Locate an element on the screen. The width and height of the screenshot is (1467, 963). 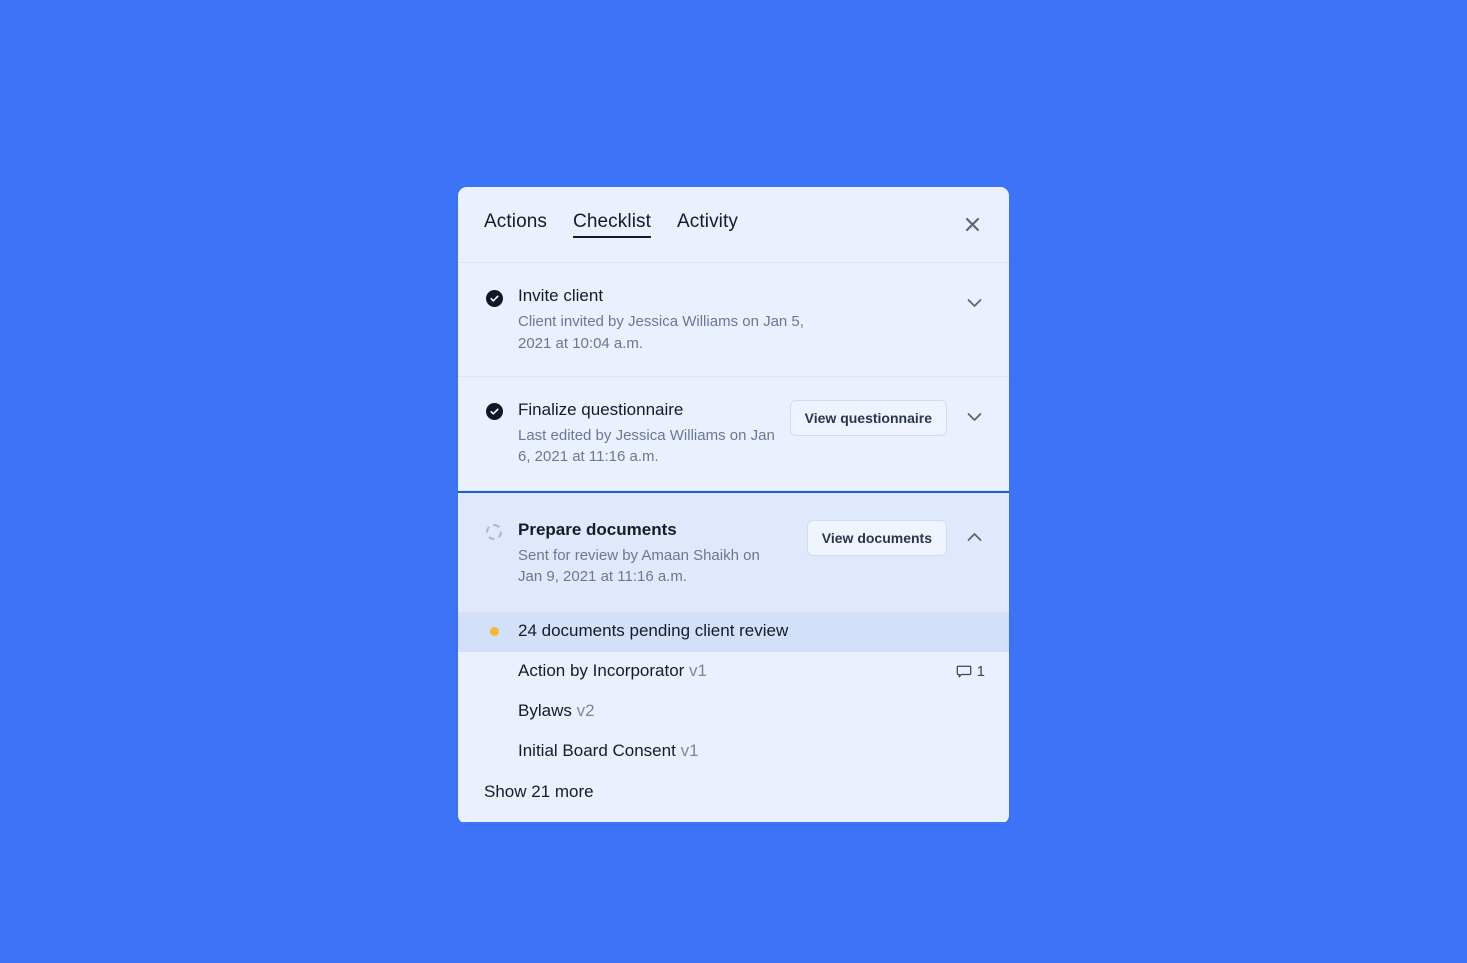
checklist-item-actions: View questionnaire is located at coordinates (888, 417).